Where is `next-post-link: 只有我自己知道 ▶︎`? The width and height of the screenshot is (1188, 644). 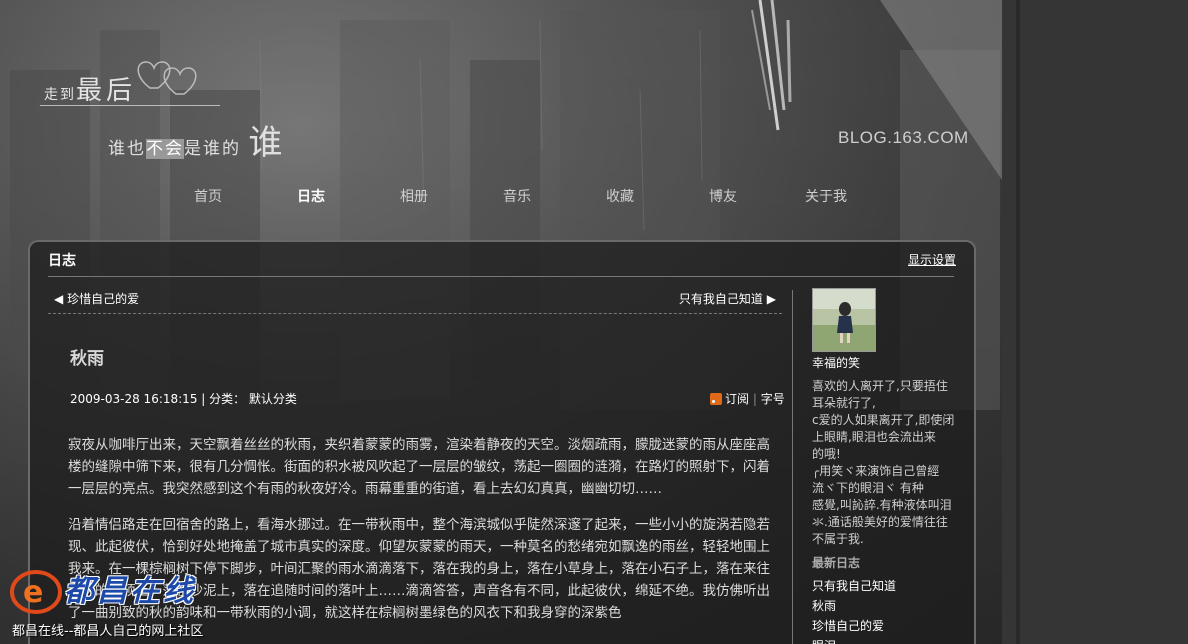 next-post-link: 只有我自己知道 ▶︎ is located at coordinates (727, 298).